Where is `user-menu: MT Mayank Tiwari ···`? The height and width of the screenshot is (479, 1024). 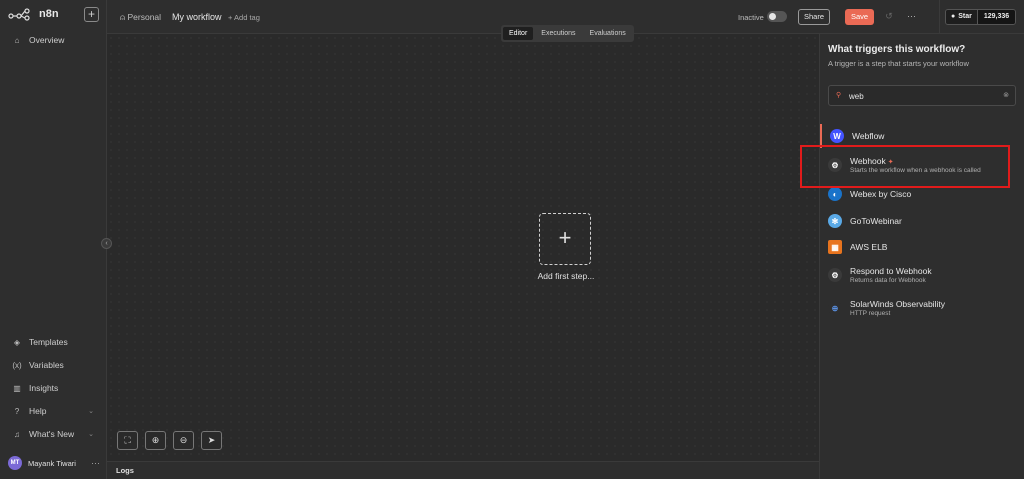
user-menu: MT Mayank Tiwari ··· is located at coordinates (54, 463).